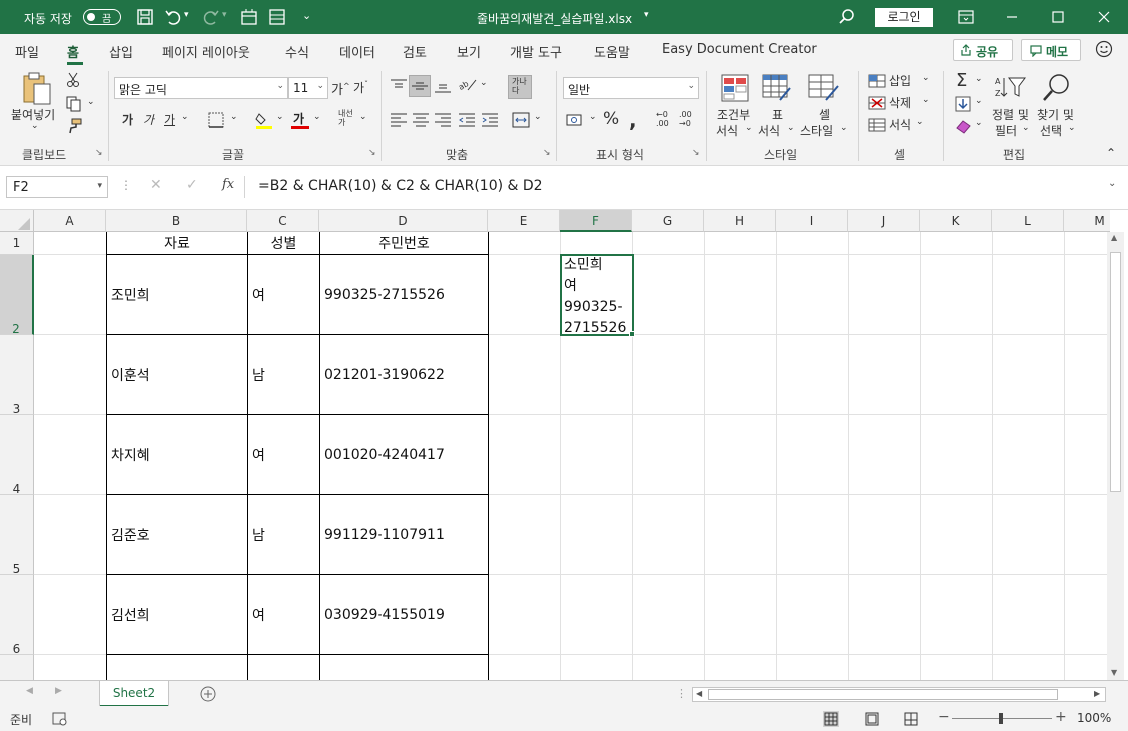  I want to click on find-dropdown-icon: ⌄, so click(1072, 128).